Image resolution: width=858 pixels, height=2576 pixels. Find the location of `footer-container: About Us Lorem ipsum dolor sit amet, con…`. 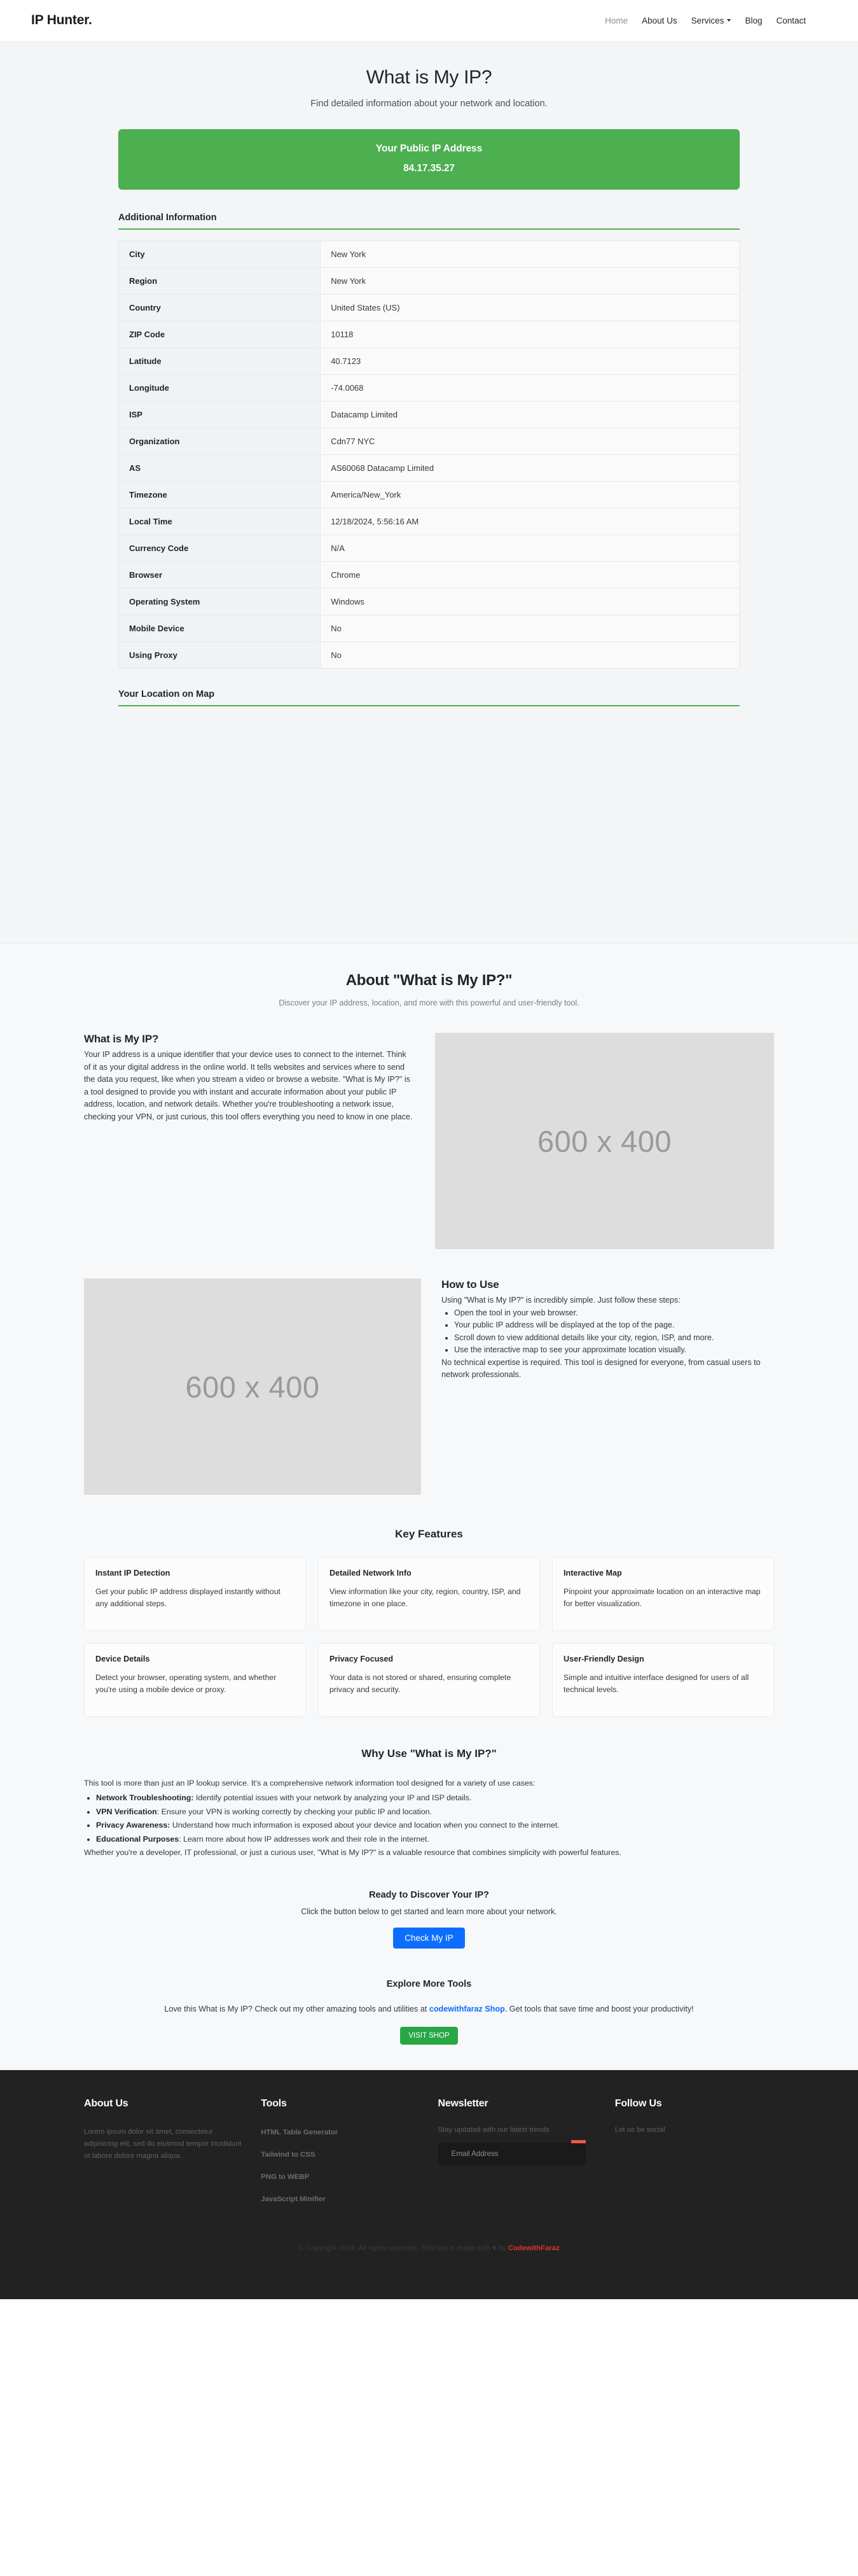

footer-container: About Us Lorem ipsum dolor sit amet, con… is located at coordinates (429, 2198).